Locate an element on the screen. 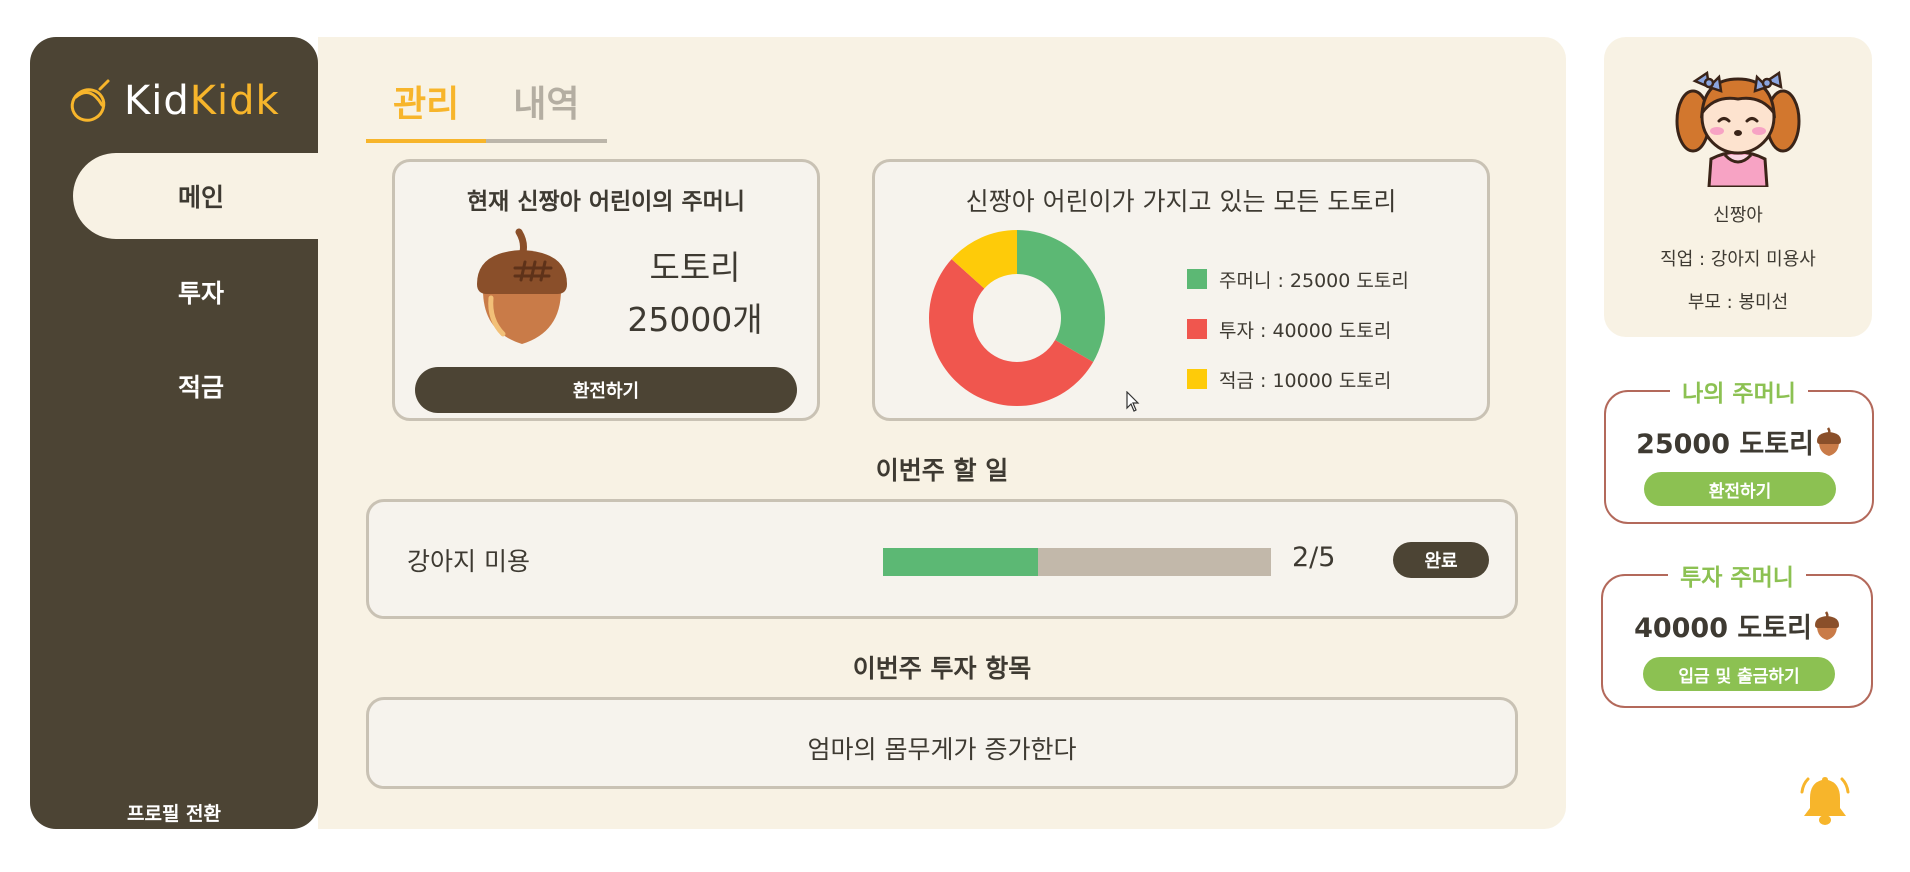 This screenshot has height=872, width=1910. tab-bar: 관리 내역 is located at coordinates (486, 109).